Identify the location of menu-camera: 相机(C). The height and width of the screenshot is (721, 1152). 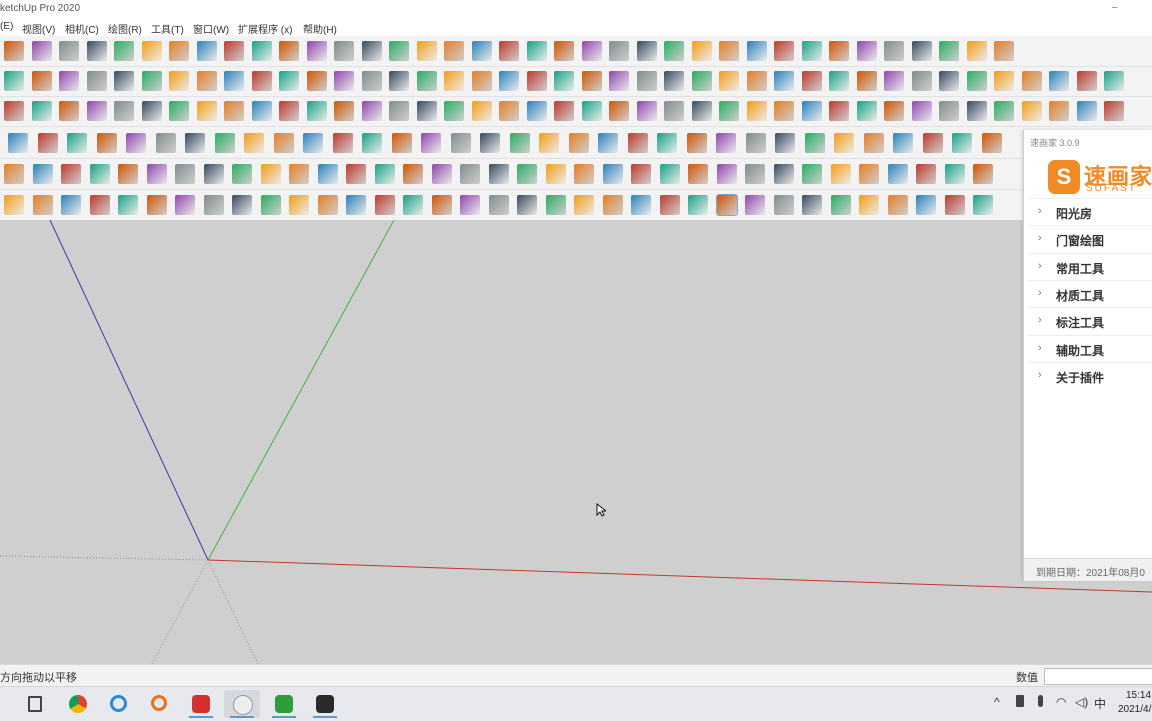
(82, 28).